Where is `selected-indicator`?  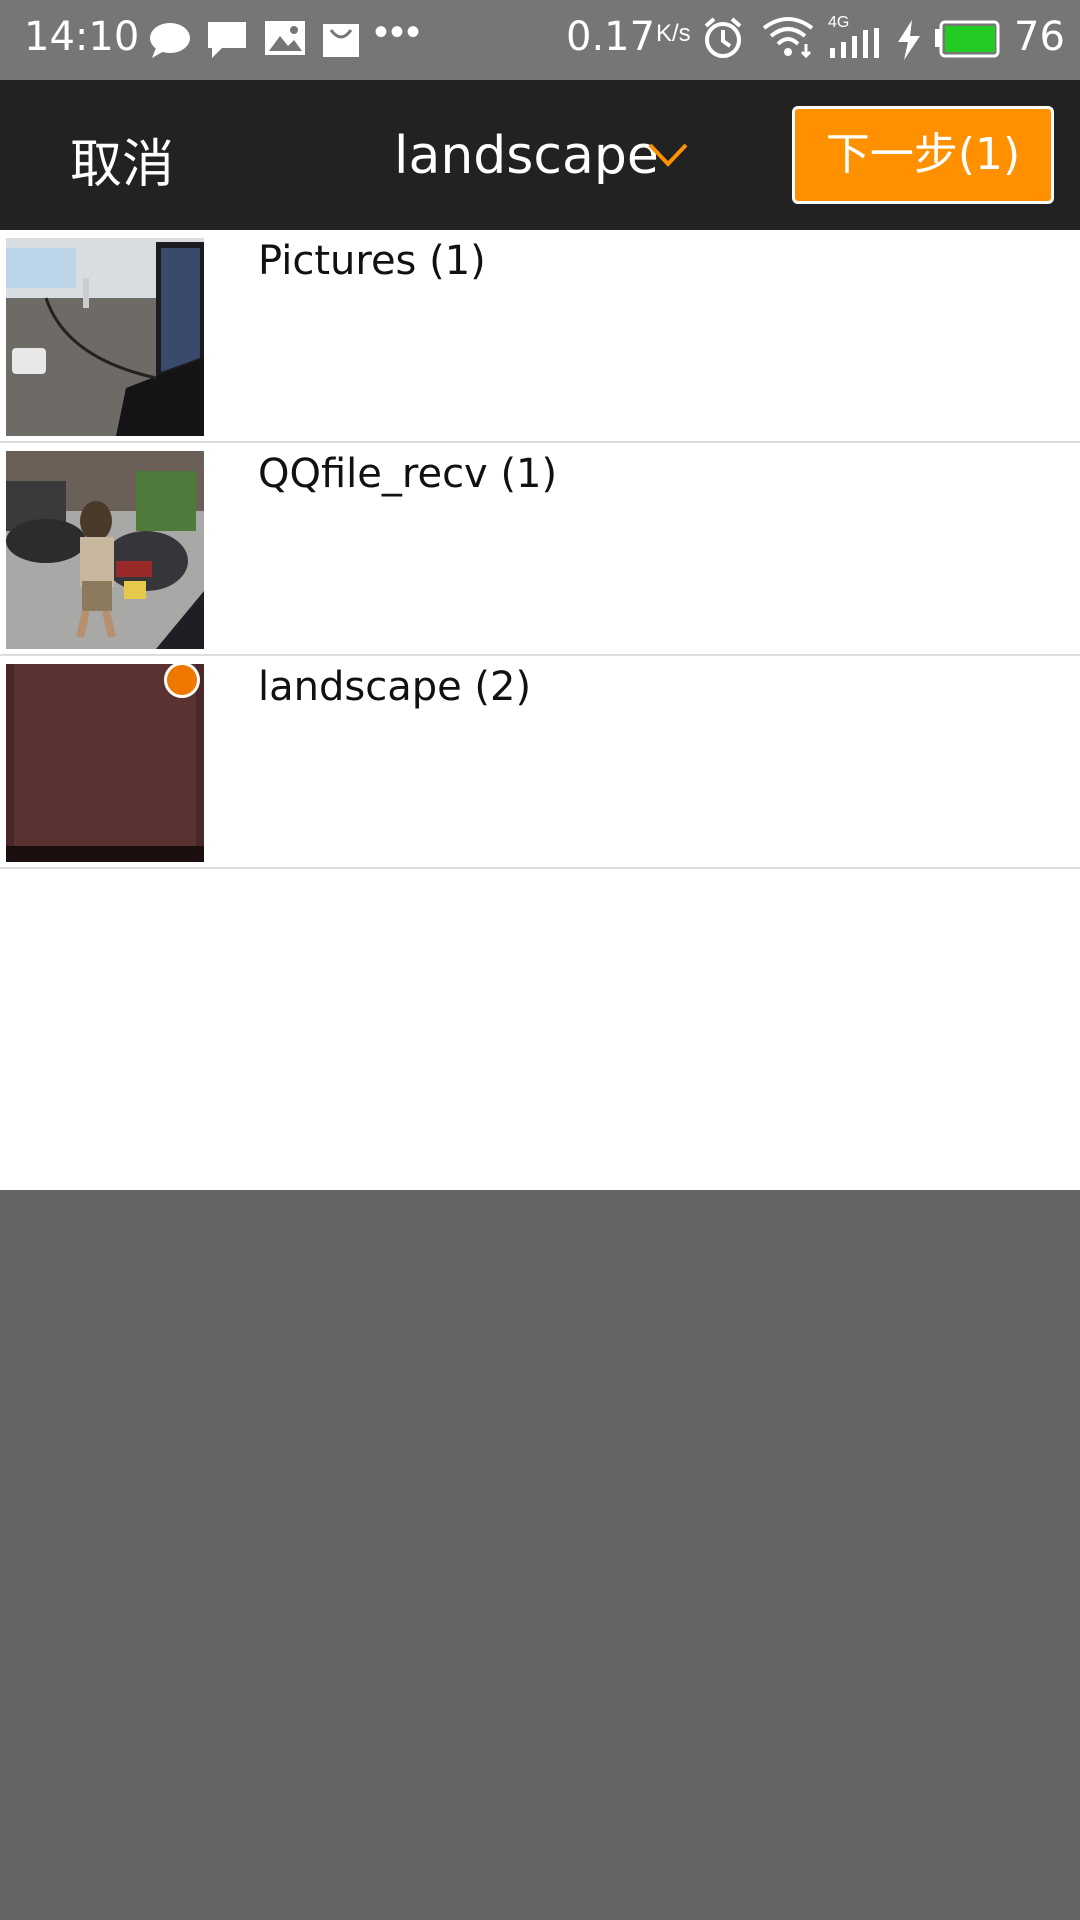 selected-indicator is located at coordinates (182, 680).